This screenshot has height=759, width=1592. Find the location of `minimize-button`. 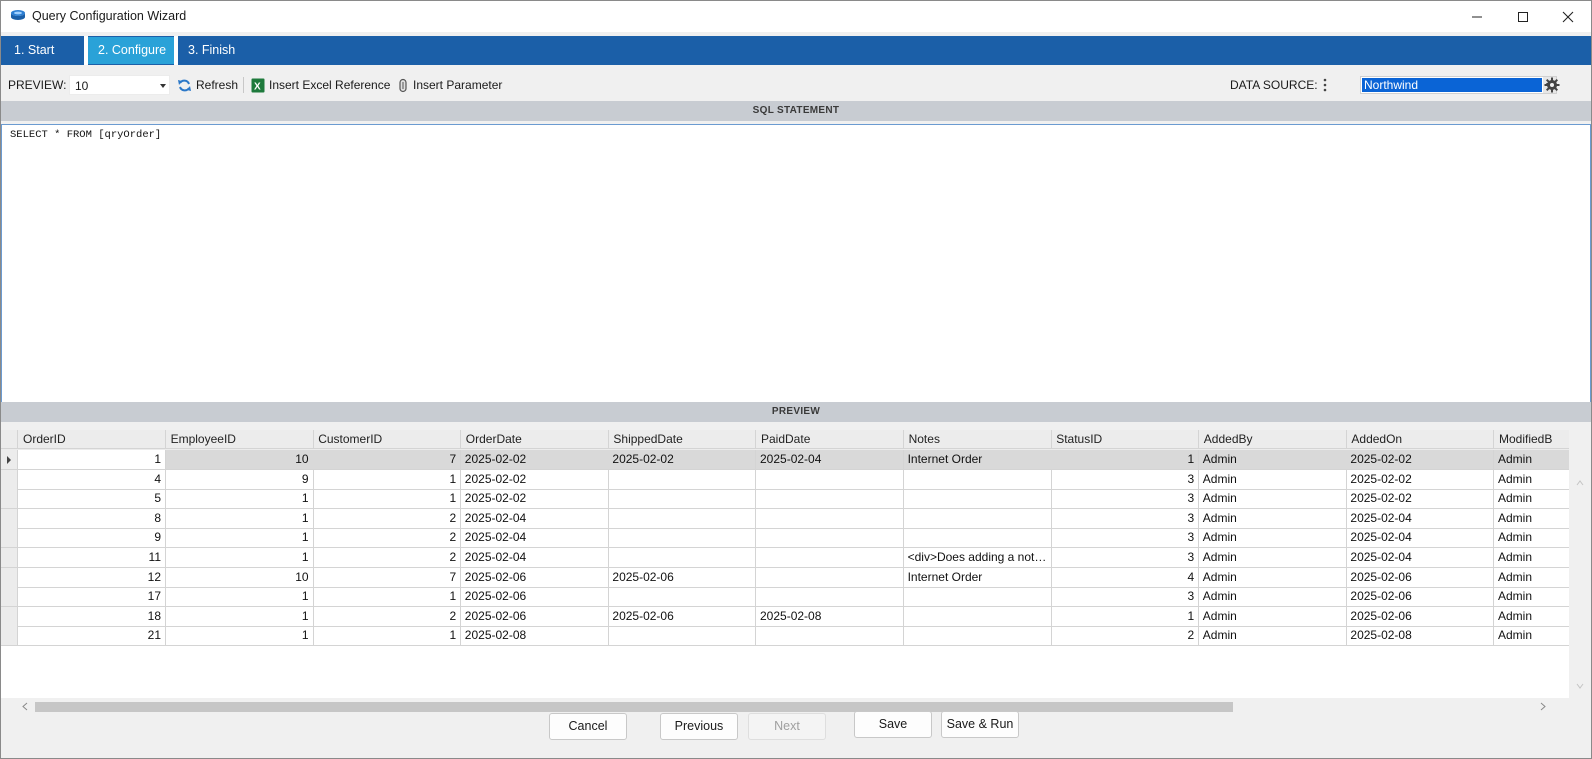

minimize-button is located at coordinates (1477, 16).